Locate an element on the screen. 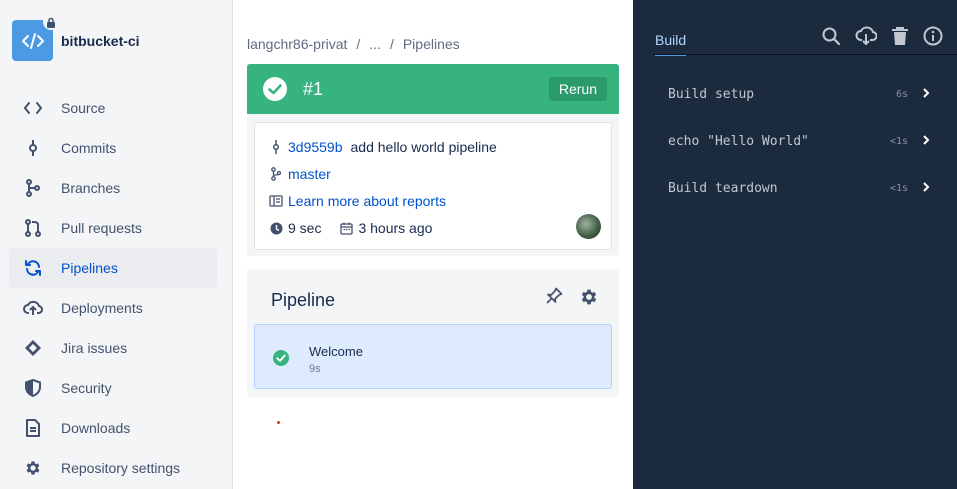  sidebar-item-commits: Commits is located at coordinates (113, 148).